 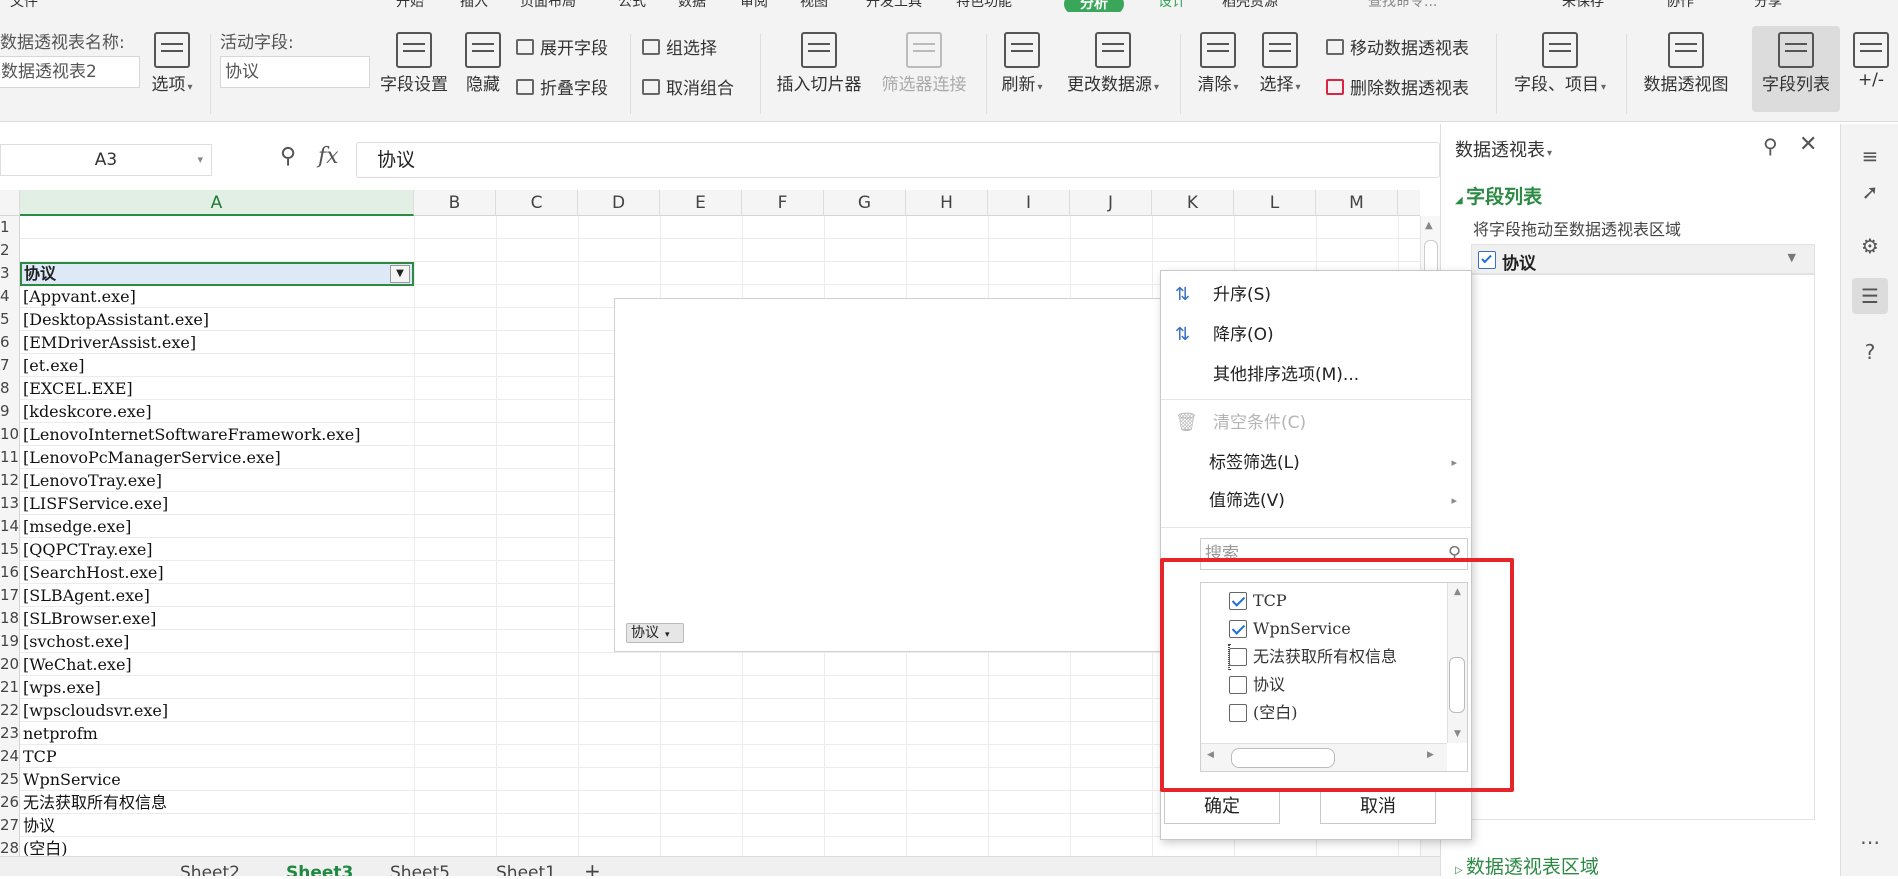 I want to click on field-settings-button: 字段设置, so click(x=414, y=63).